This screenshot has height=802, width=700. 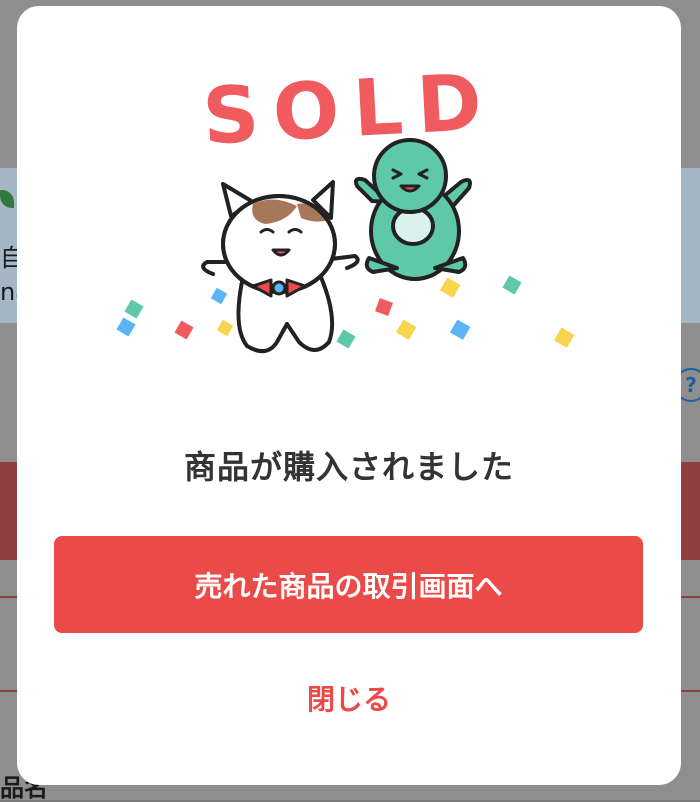 What do you see at coordinates (348, 467) in the screenshot?
I see `purchase-complete-message: 商品が購入されました` at bounding box center [348, 467].